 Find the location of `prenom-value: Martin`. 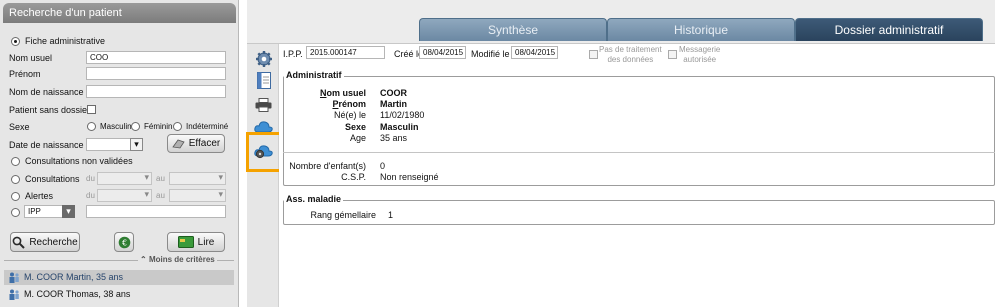

prenom-value: Martin is located at coordinates (393, 104).